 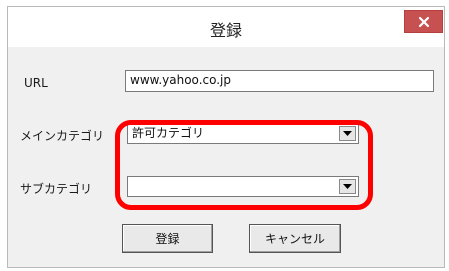 What do you see at coordinates (279, 81) in the screenshot?
I see `url-input: www.yahoo.co.jp` at bounding box center [279, 81].